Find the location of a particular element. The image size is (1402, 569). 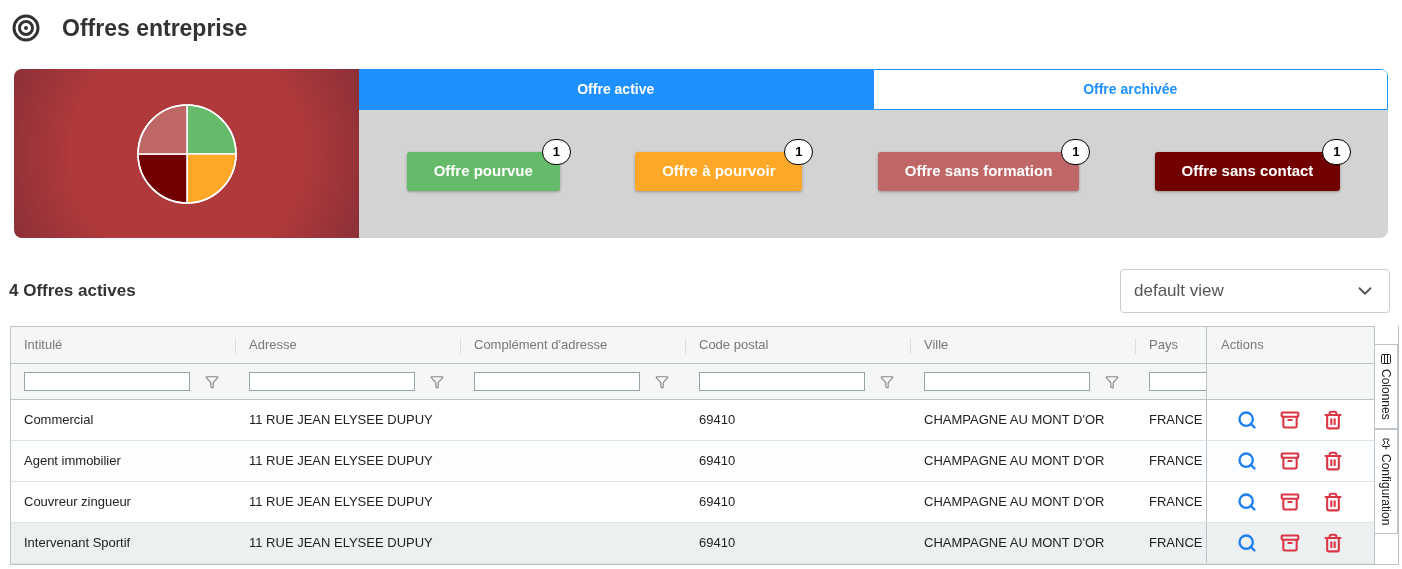

column-header: Pays is located at coordinates (1163, 345).